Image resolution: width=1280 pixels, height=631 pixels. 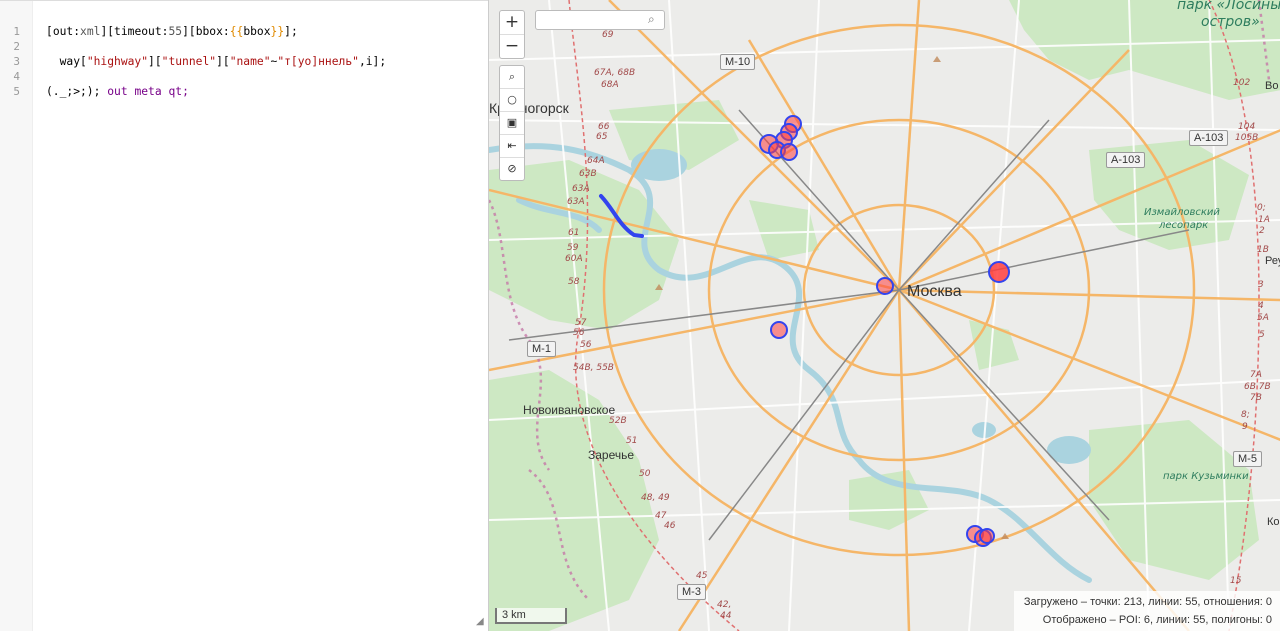 What do you see at coordinates (655, 498) in the screenshot?
I see `km-marker: 48, 49` at bounding box center [655, 498].